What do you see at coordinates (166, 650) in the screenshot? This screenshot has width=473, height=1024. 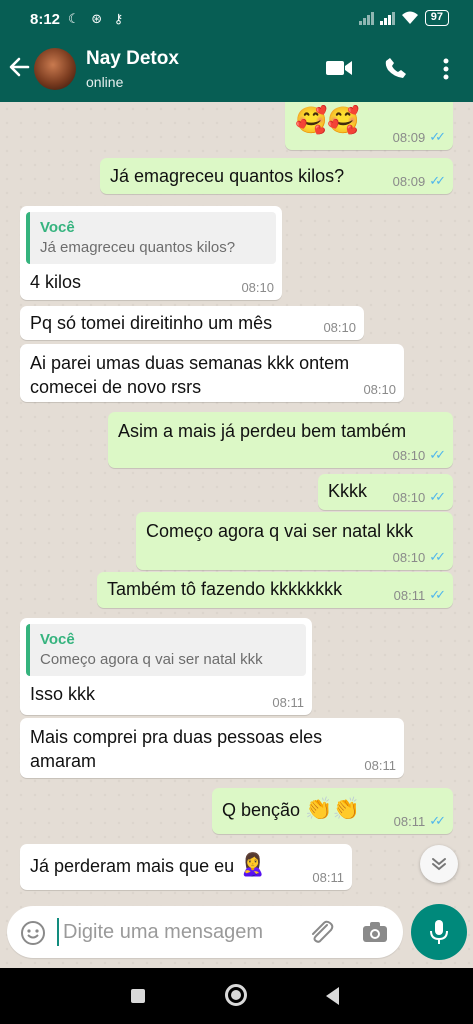 I see `quoted-message: Você Começo agora q vai ser natal kkk` at bounding box center [166, 650].